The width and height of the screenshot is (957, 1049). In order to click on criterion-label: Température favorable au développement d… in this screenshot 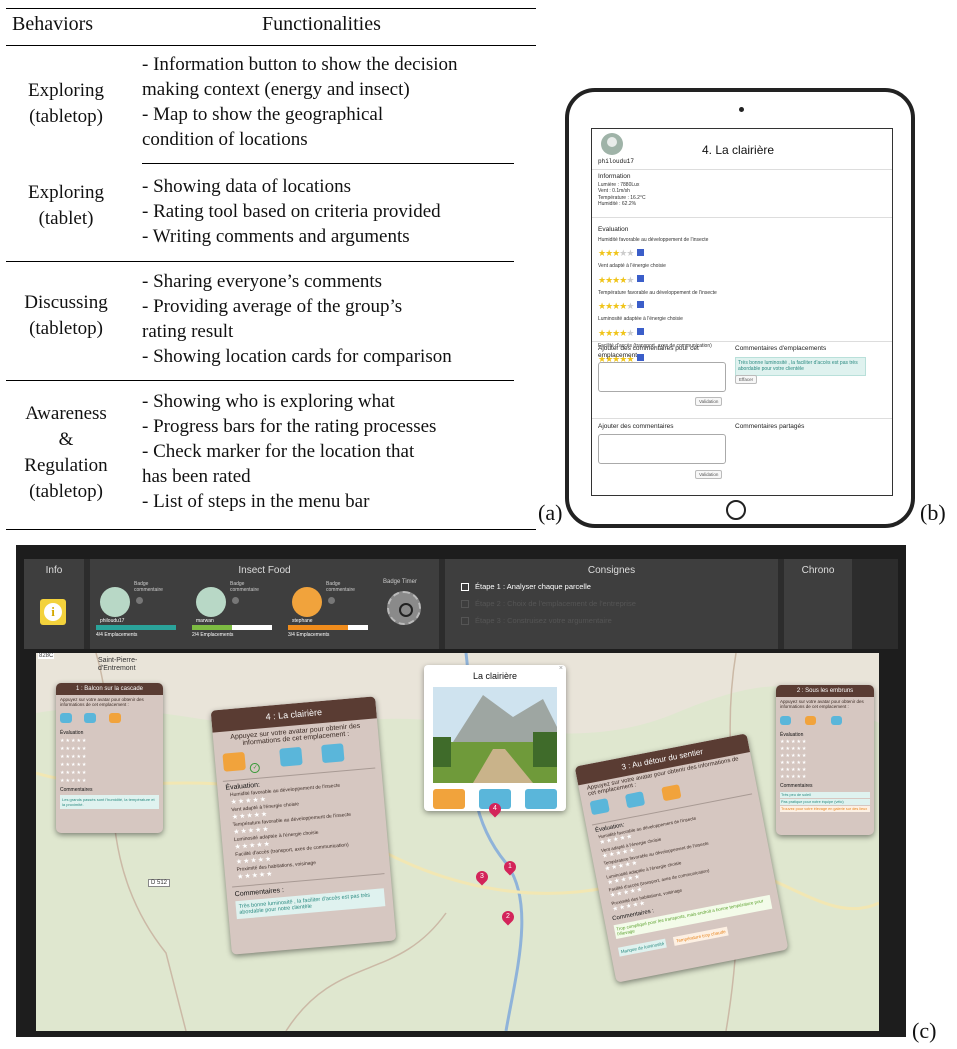, I will do `click(657, 292)`.